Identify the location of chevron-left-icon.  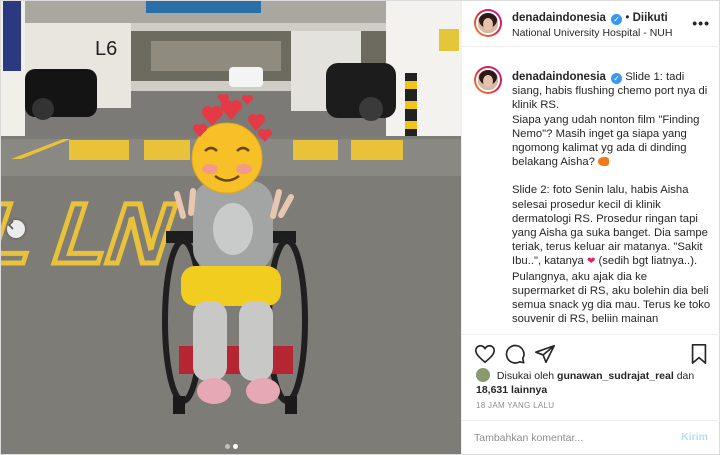
(10, 225).